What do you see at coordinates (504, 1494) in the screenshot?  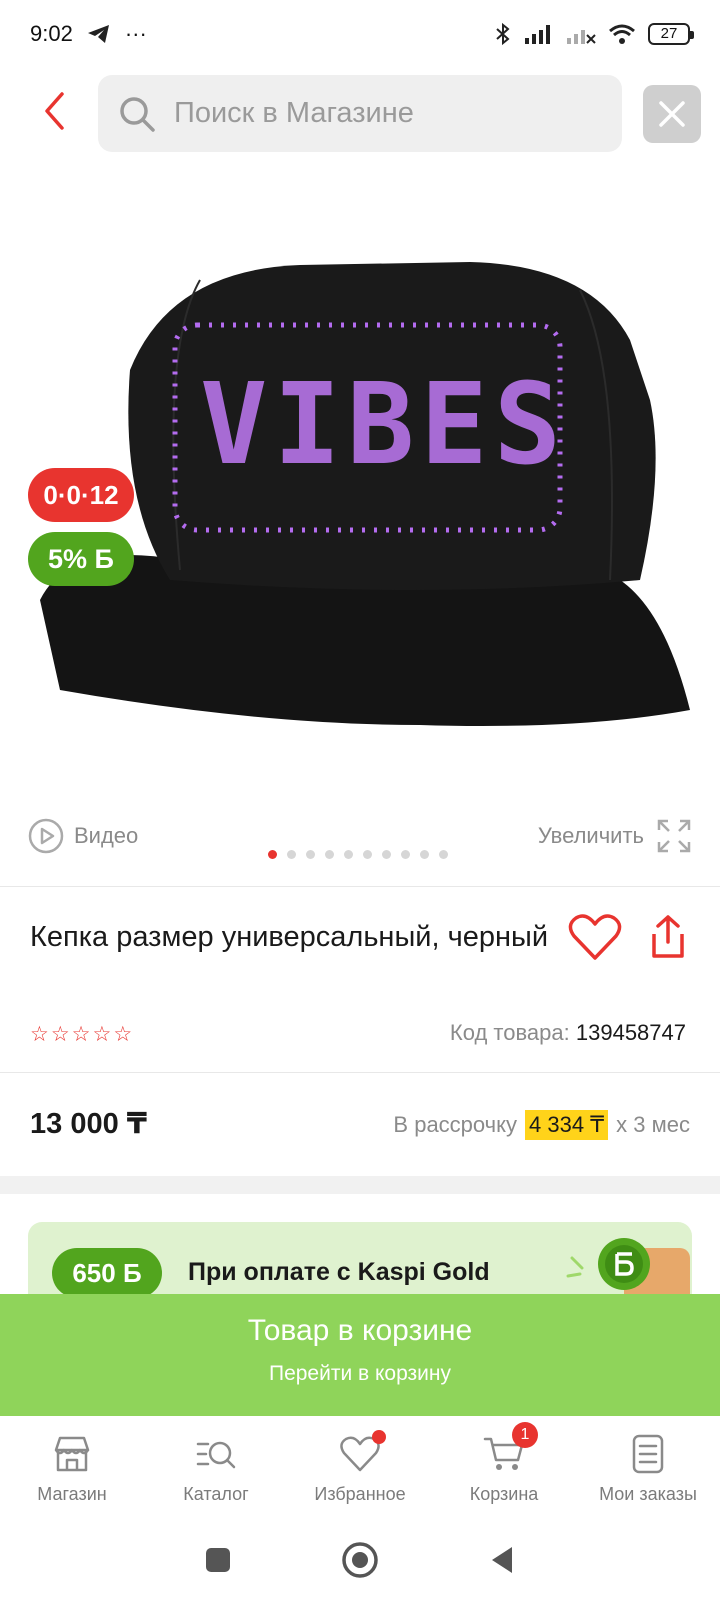 I see `nav-label-cart: Корзина` at bounding box center [504, 1494].